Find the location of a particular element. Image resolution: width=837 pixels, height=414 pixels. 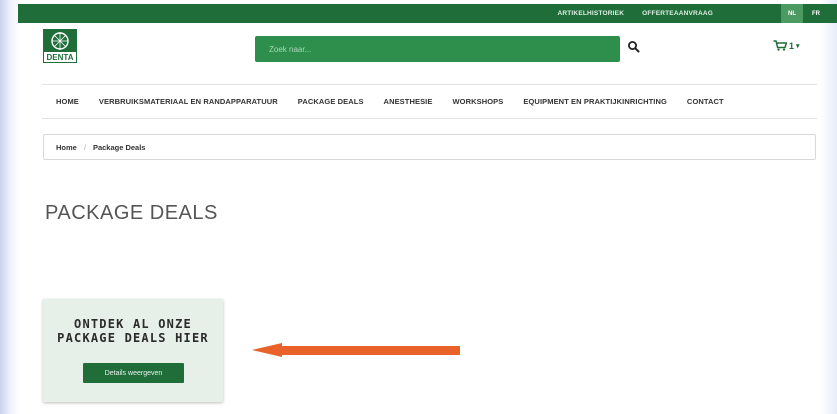

header-divider is located at coordinates (429, 84).